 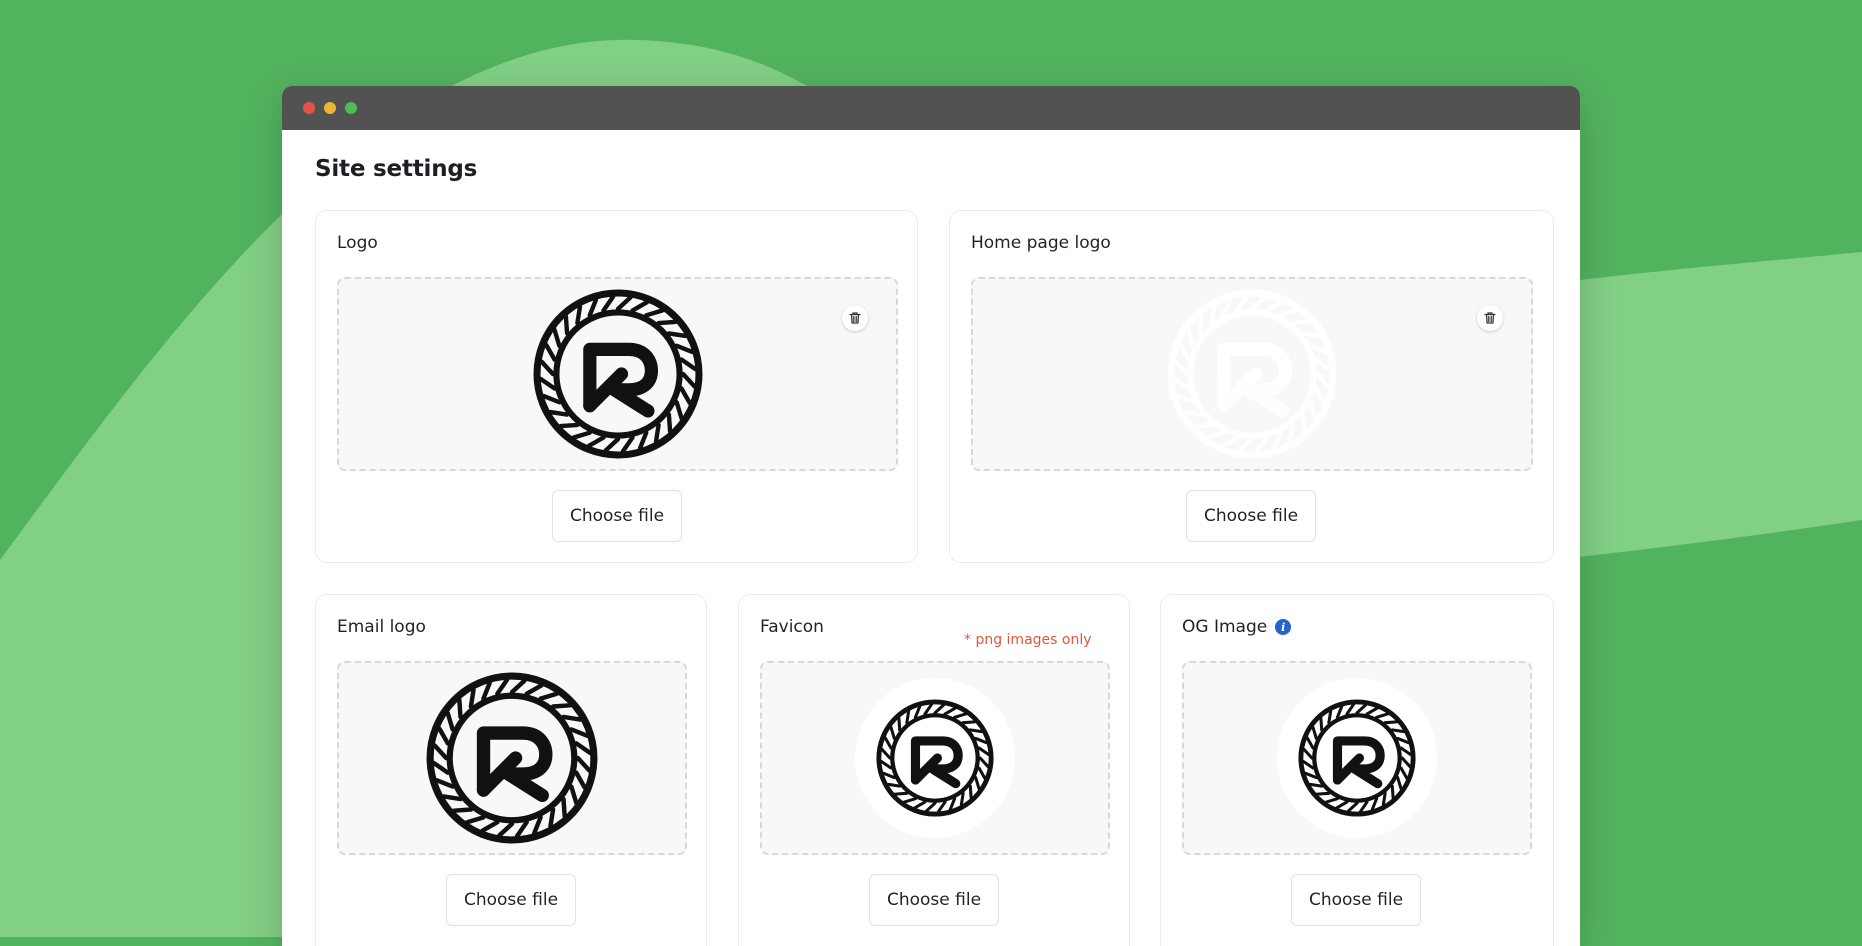 What do you see at coordinates (934, 900) in the screenshot?
I see `favicon-choose-file-button: Choose file` at bounding box center [934, 900].